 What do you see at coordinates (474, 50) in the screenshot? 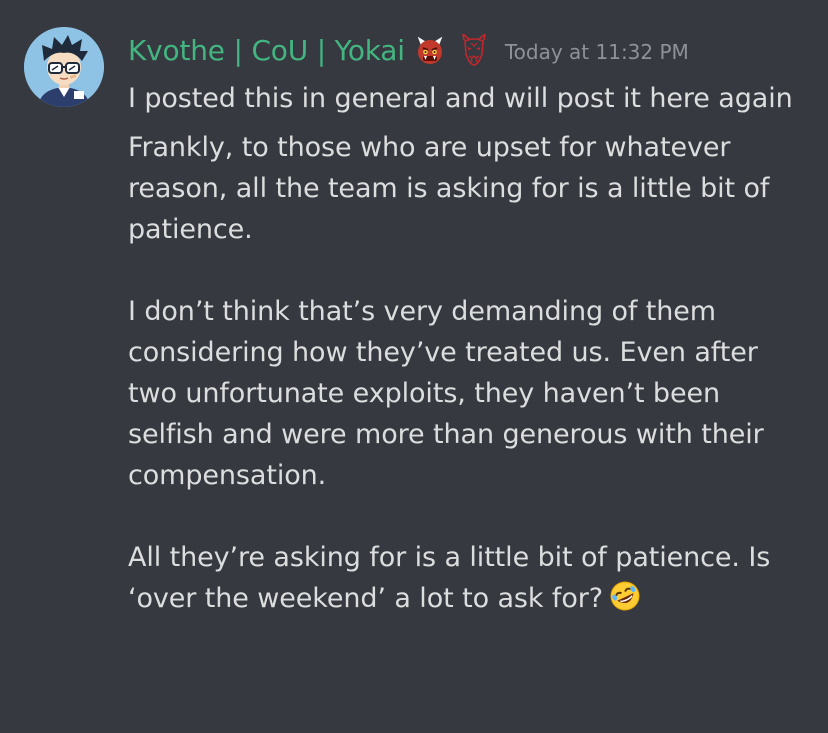
I see `red-oni-mask-icon` at bounding box center [474, 50].